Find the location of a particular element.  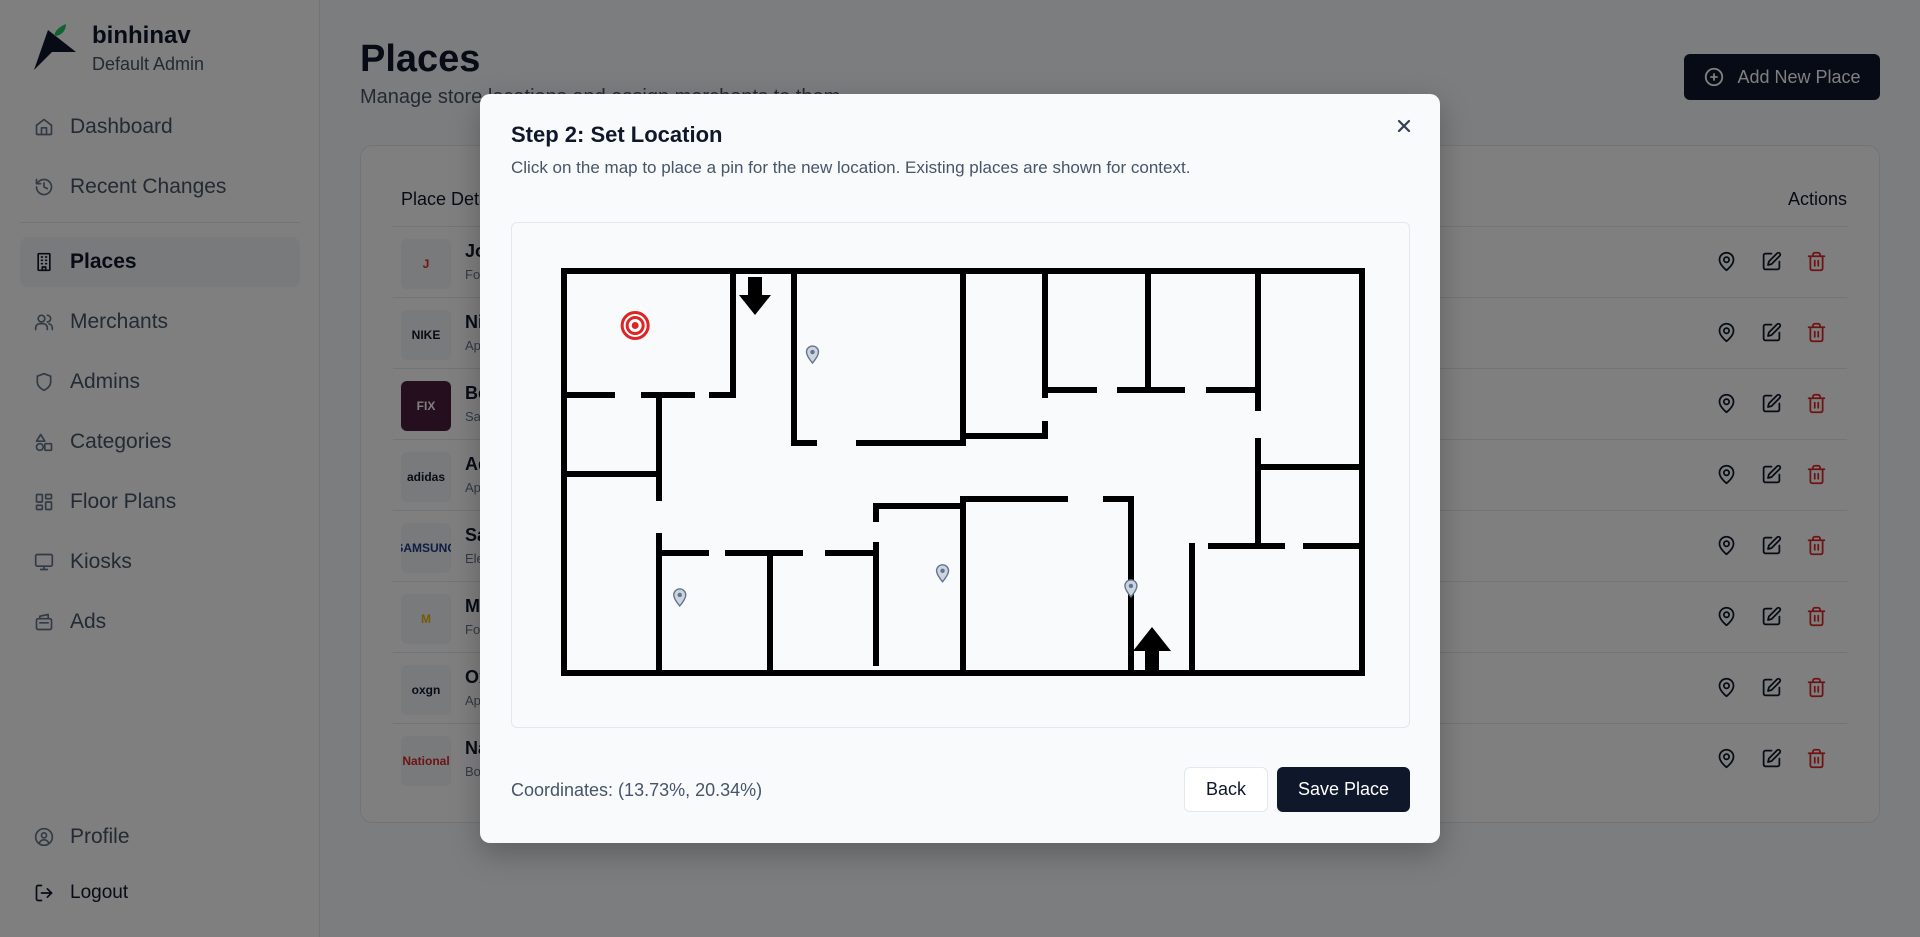

entrance-arrow-top-icon is located at coordinates (755, 296).